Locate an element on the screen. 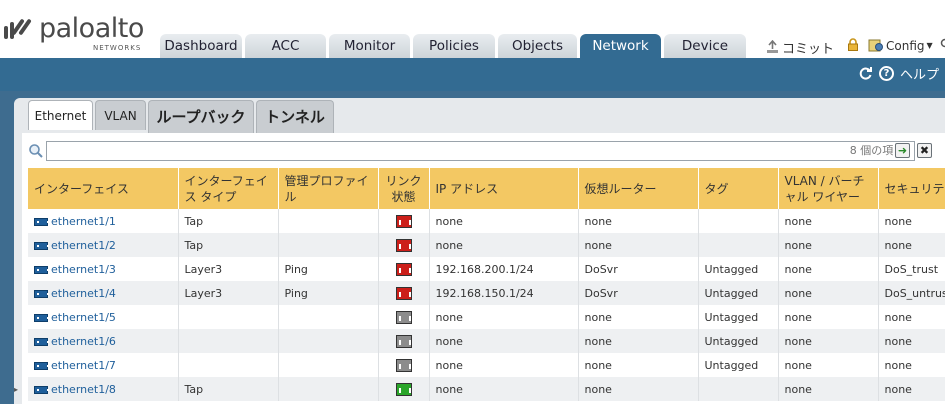 This screenshot has height=404, width=945. cell-virtual-router: DoSvr is located at coordinates (638, 269).